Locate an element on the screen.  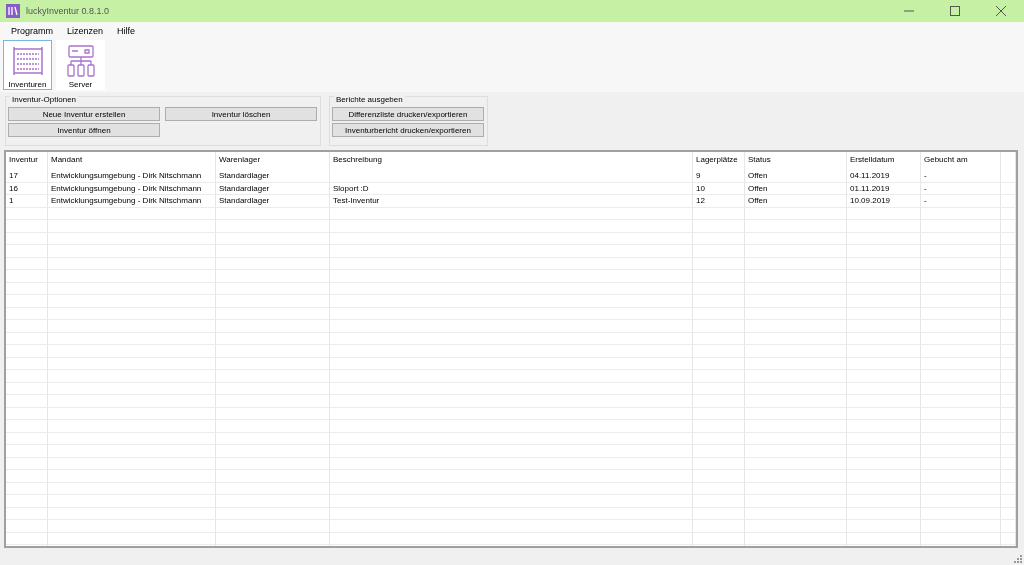
action-button: Inventur löschen is located at coordinates (241, 114).